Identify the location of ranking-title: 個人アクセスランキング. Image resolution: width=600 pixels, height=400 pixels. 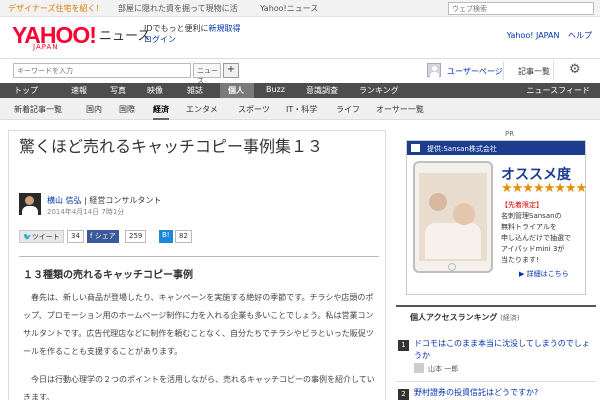
(454, 317).